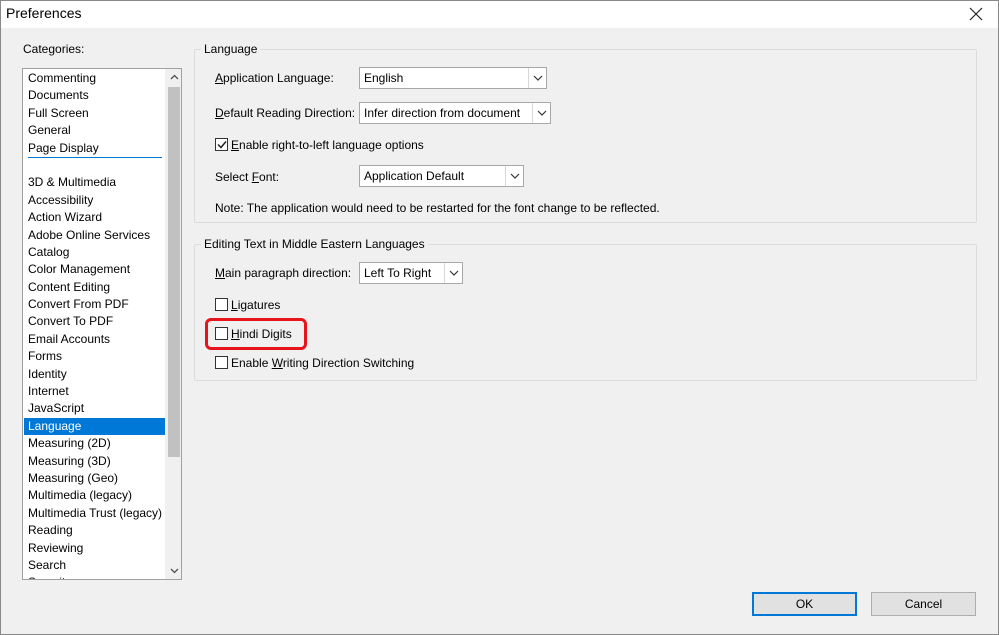 The width and height of the screenshot is (999, 635). What do you see at coordinates (95, 165) in the screenshot?
I see `category-separator` at bounding box center [95, 165].